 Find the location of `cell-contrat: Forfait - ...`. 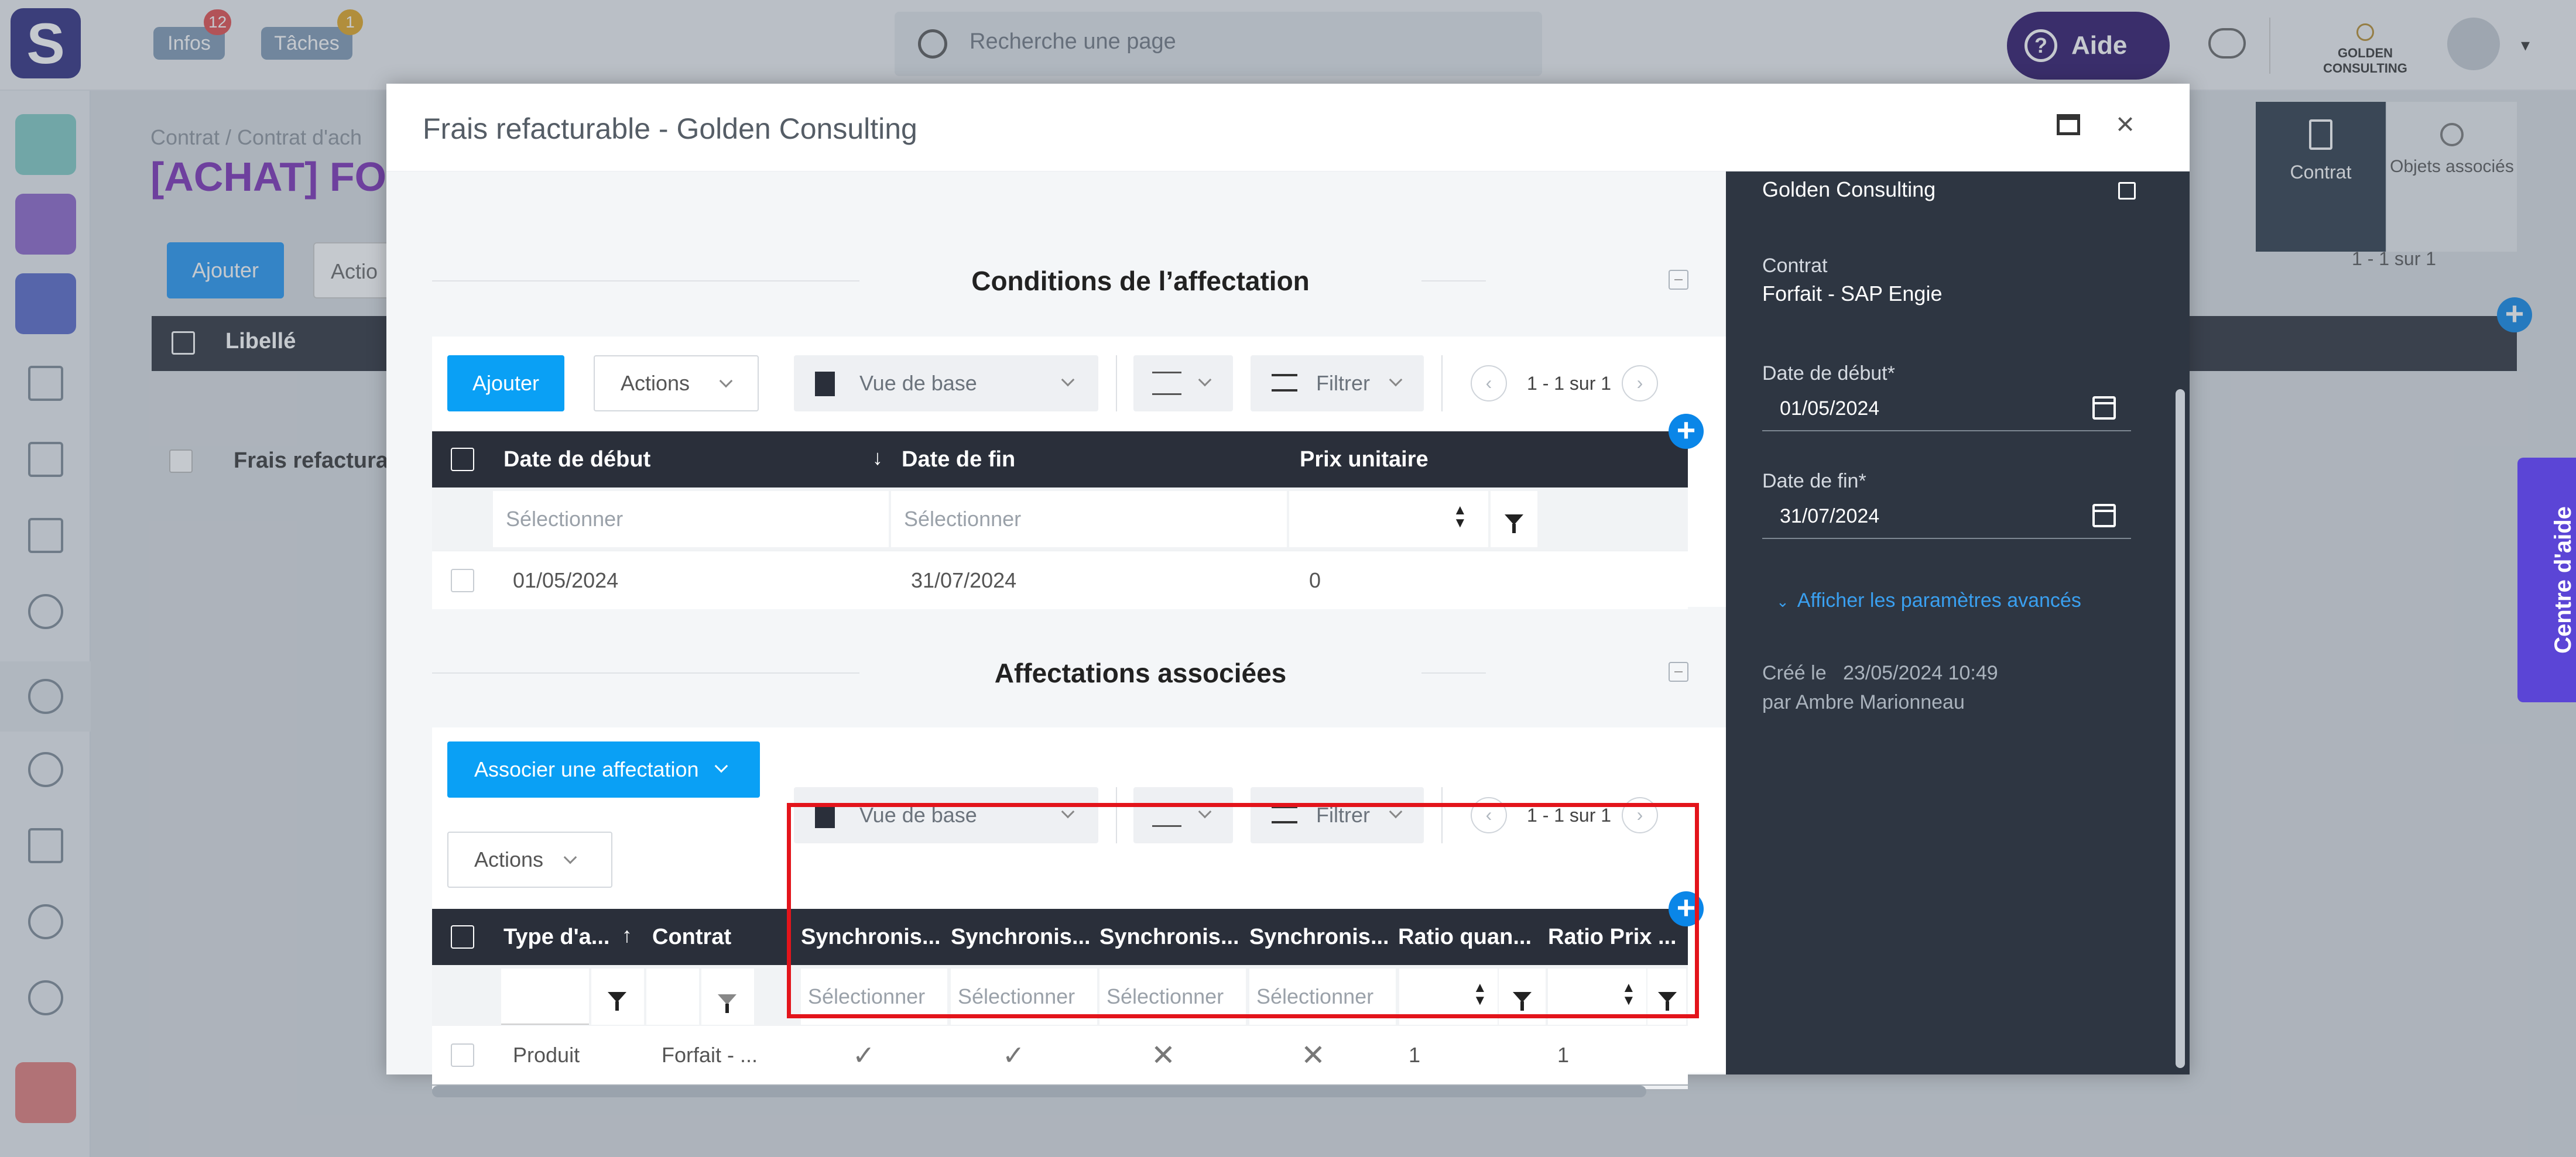

cell-contrat: Forfait - ... is located at coordinates (710, 1055).